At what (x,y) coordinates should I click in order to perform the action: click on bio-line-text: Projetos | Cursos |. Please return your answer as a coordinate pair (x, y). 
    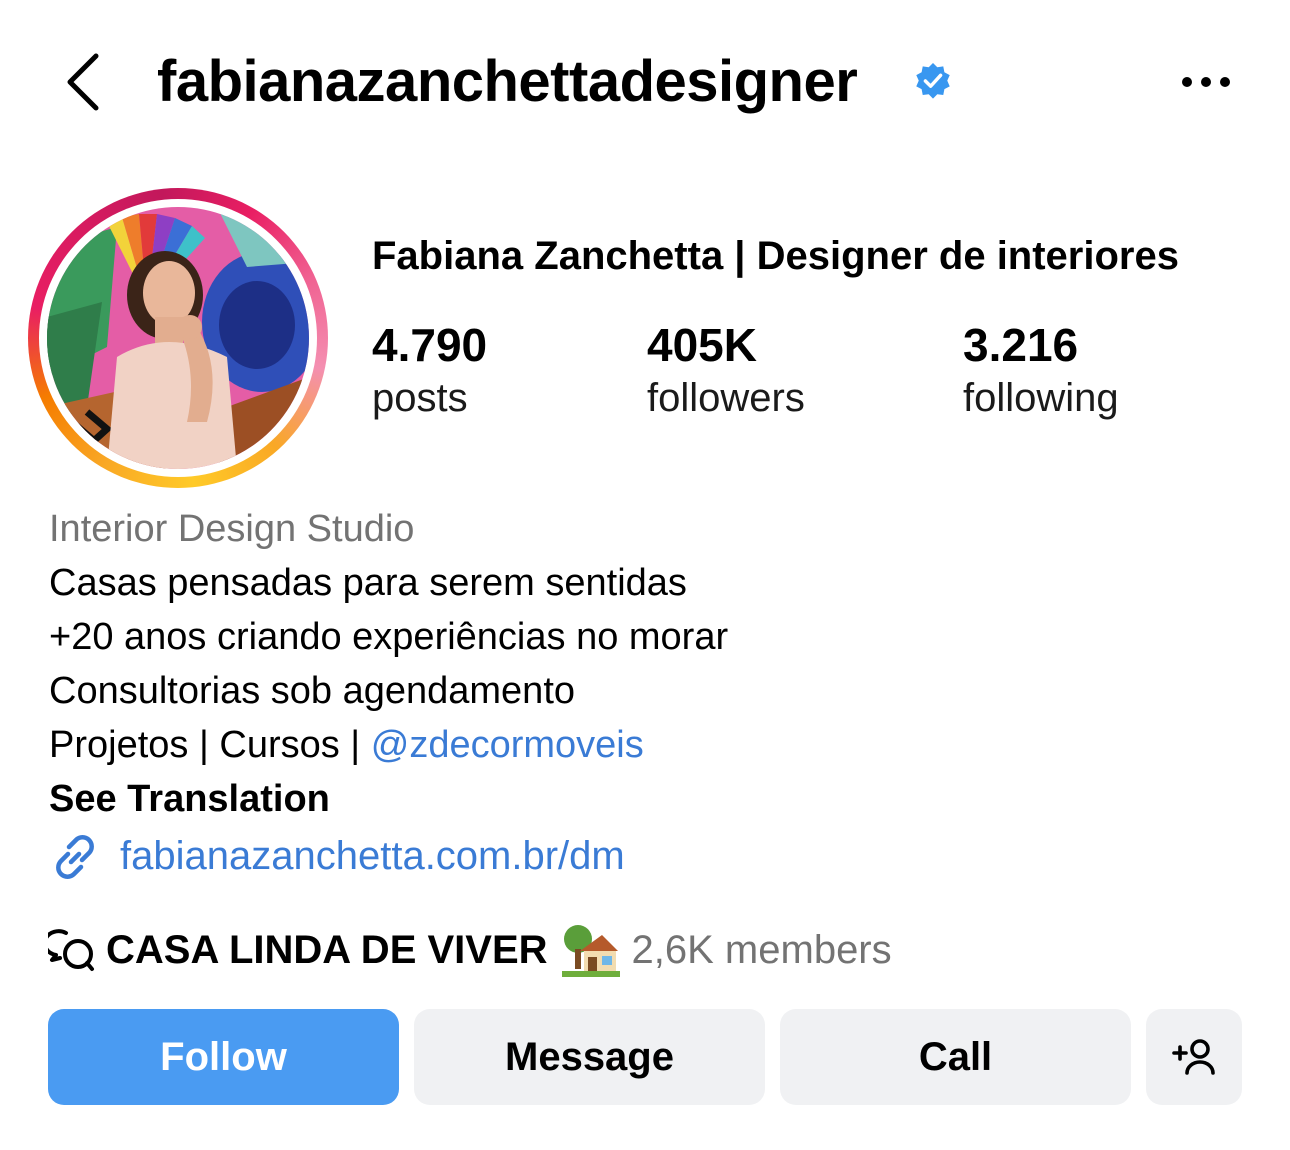
    Looking at the image, I should click on (210, 745).